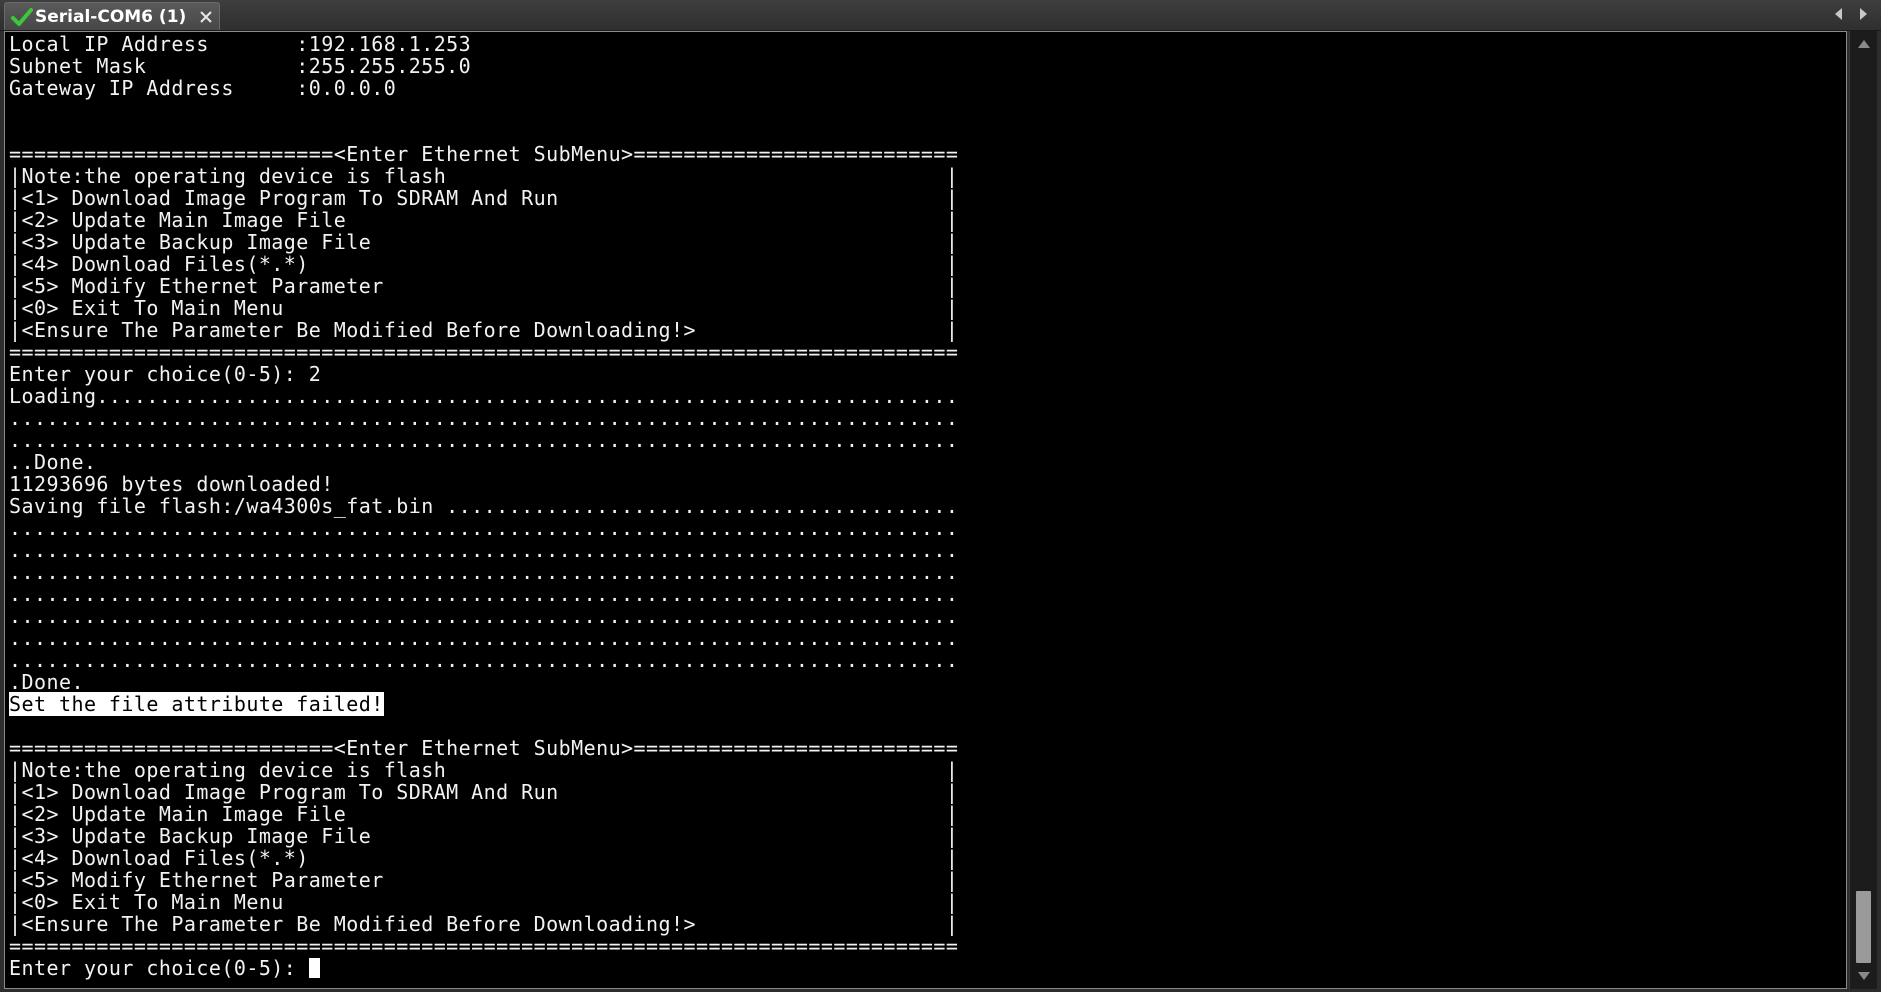 This screenshot has width=1881, height=992. I want to click on vertical-scrollbar, so click(1863, 510).